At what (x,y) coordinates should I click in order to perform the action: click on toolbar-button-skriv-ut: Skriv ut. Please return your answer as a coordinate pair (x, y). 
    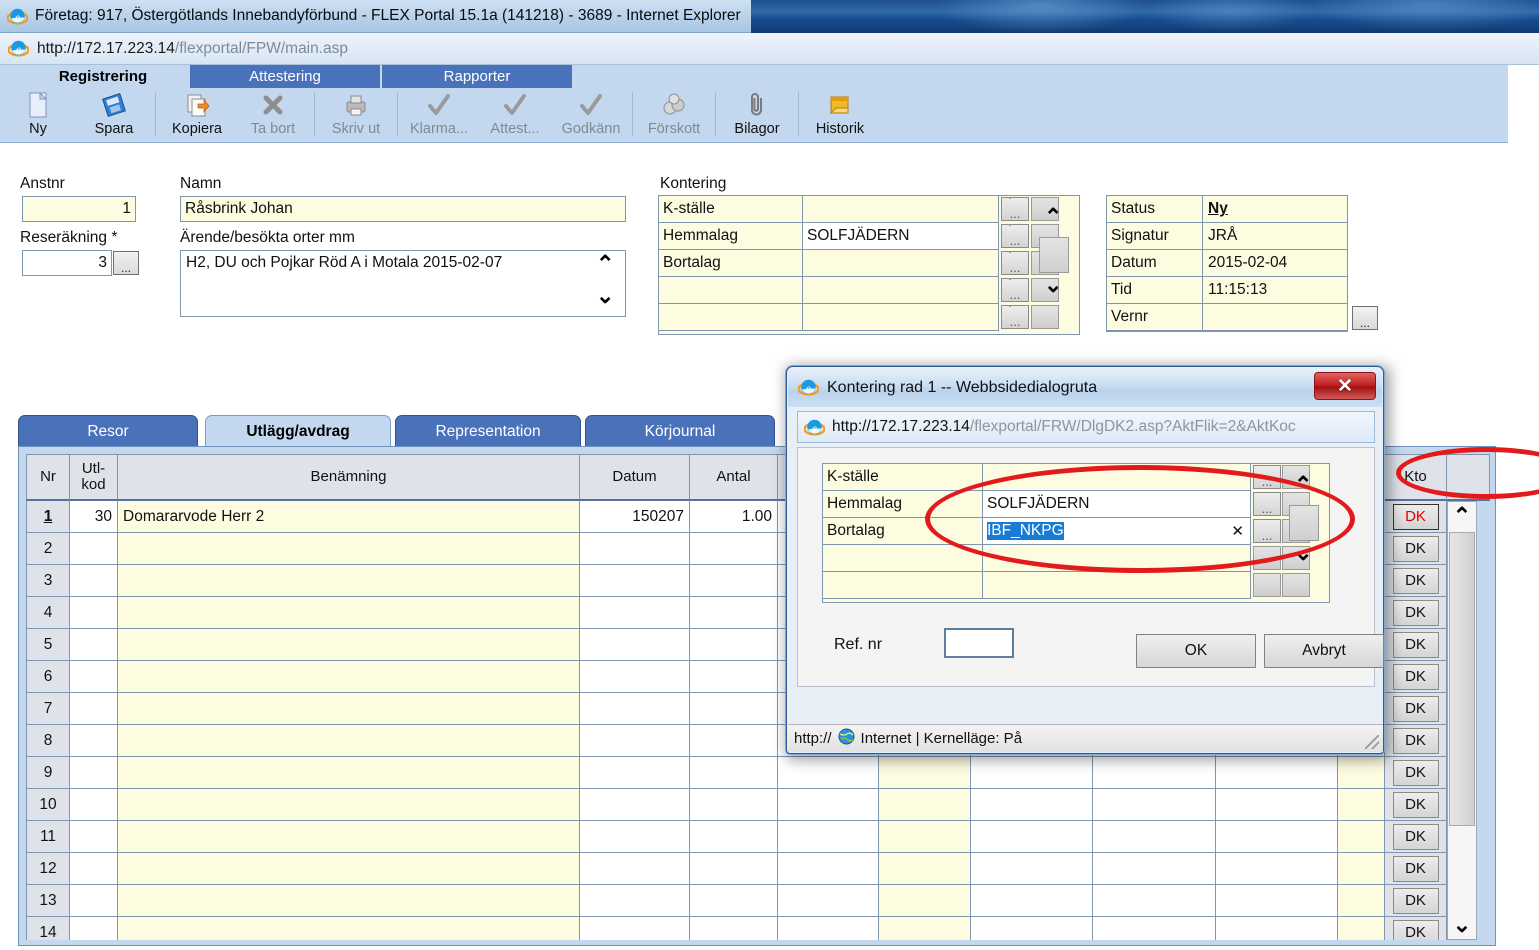
    Looking at the image, I should click on (356, 115).